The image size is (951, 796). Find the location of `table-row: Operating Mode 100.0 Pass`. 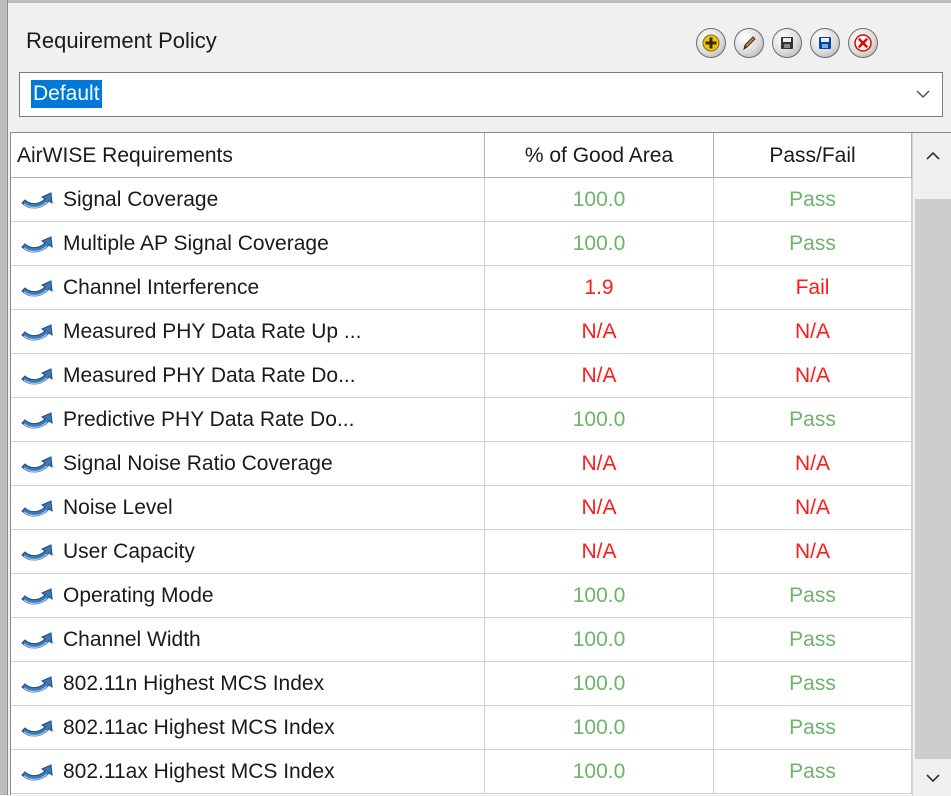

table-row: Operating Mode 100.0 Pass is located at coordinates (461, 596).